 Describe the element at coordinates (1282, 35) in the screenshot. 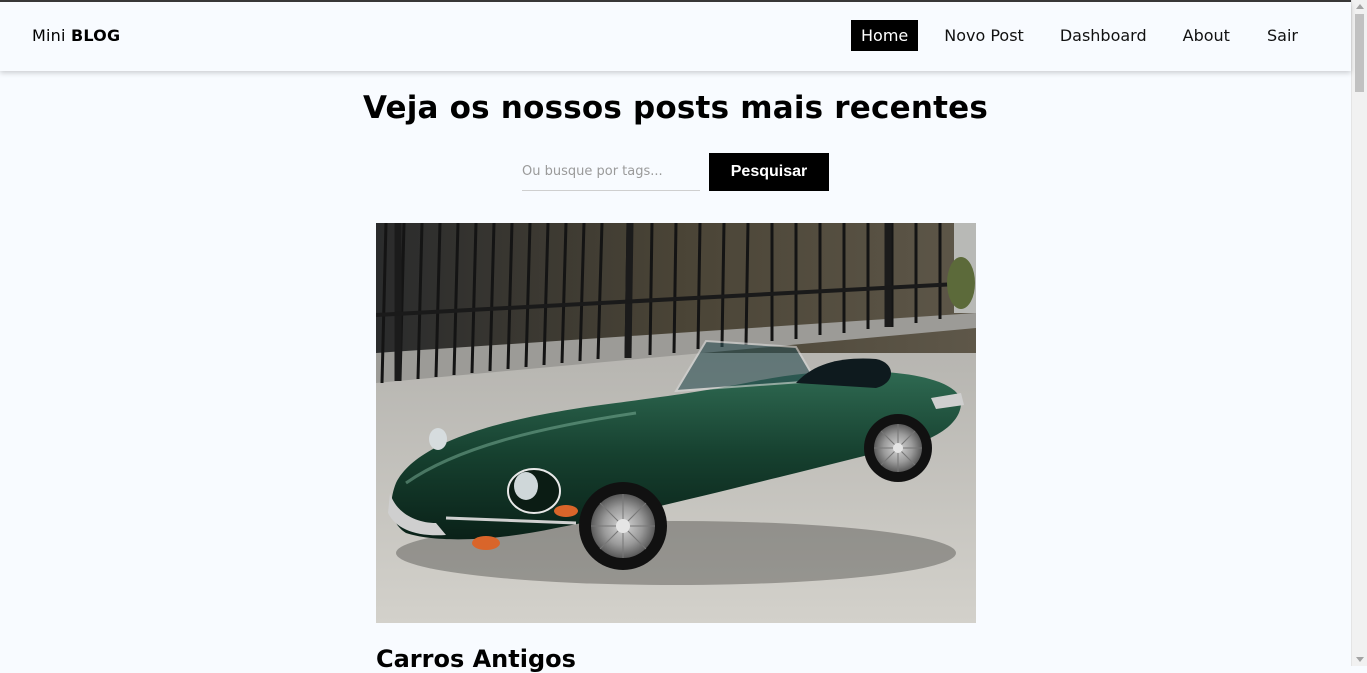

I see `logout-button: Sair` at that location.